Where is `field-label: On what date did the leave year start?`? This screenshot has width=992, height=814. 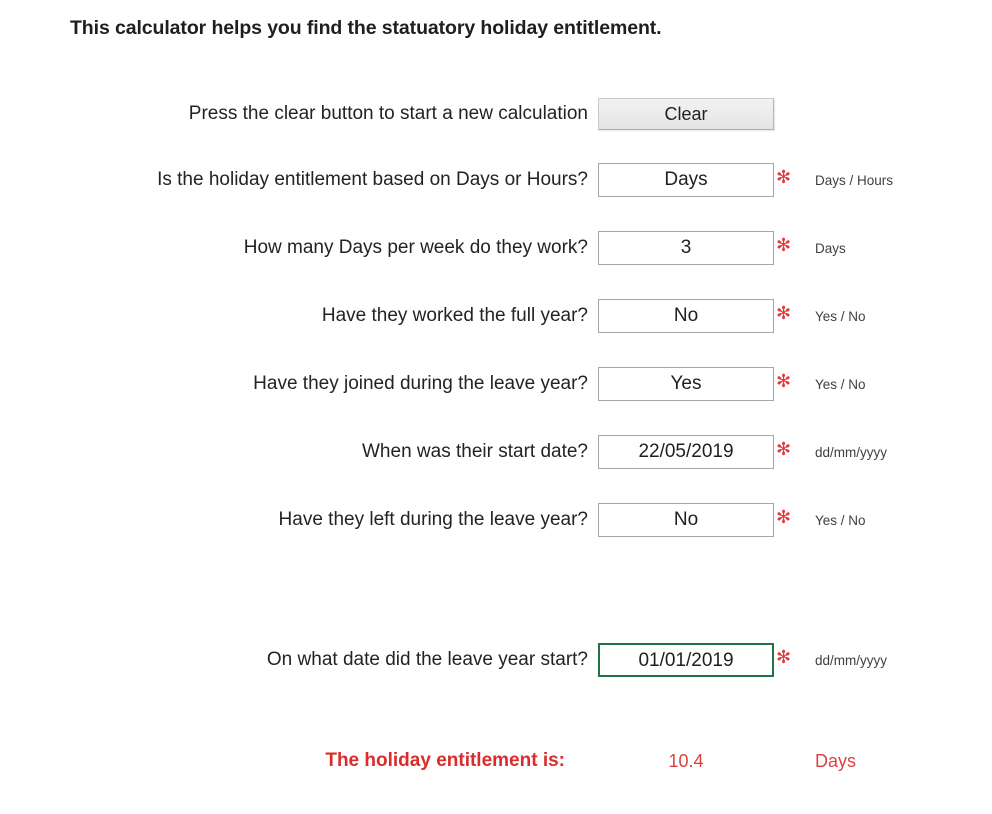
field-label: On what date did the leave year start? is located at coordinates (427, 659).